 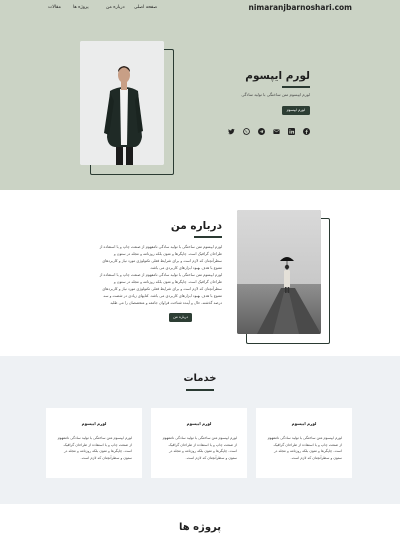 I want to click on about-me-button: درباره من, so click(x=180, y=317).